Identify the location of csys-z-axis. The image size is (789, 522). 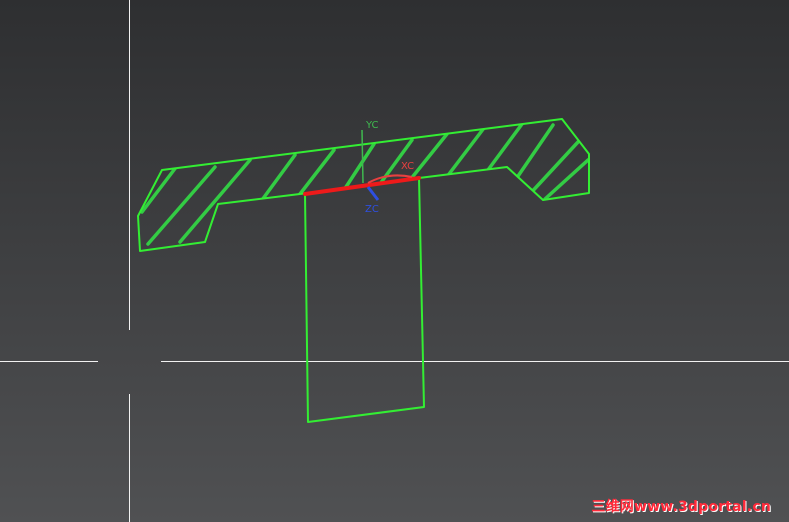
(373, 193).